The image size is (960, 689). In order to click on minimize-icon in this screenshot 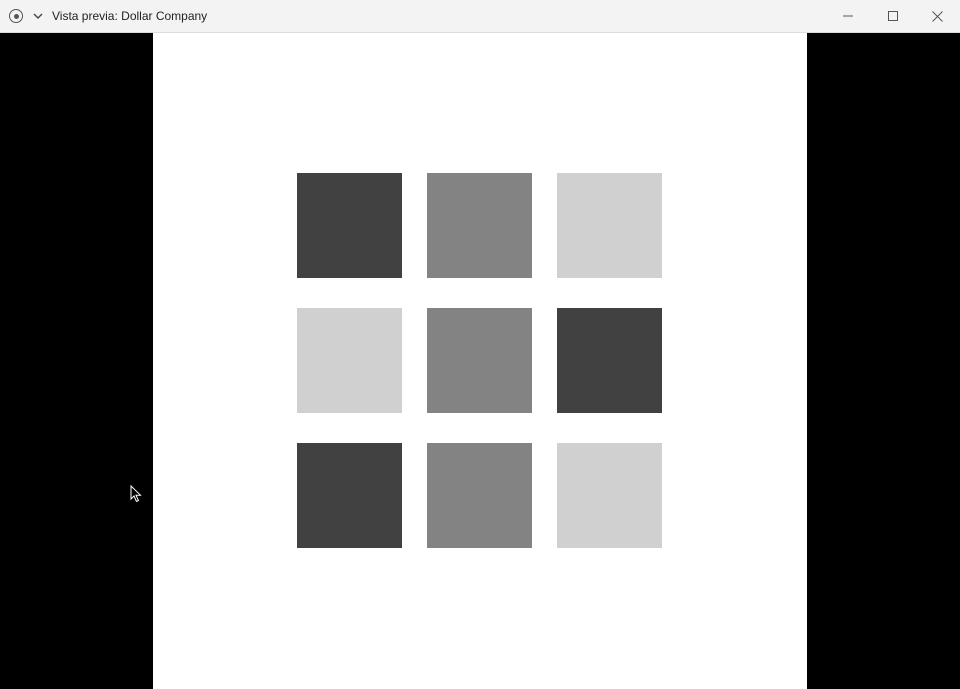, I will do `click(847, 16)`.